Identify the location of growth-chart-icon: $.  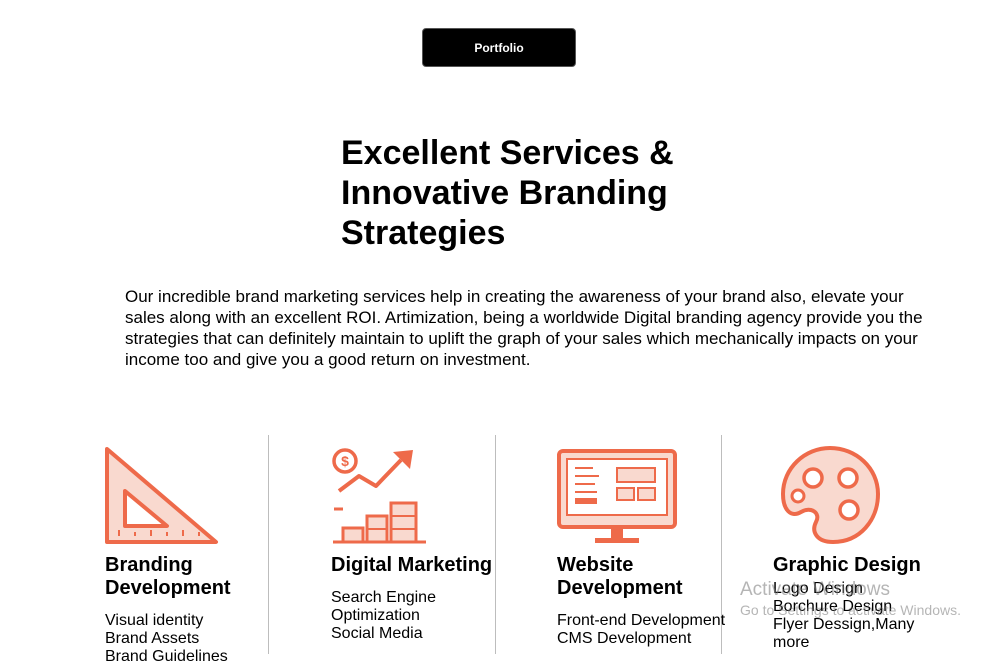
(379, 496).